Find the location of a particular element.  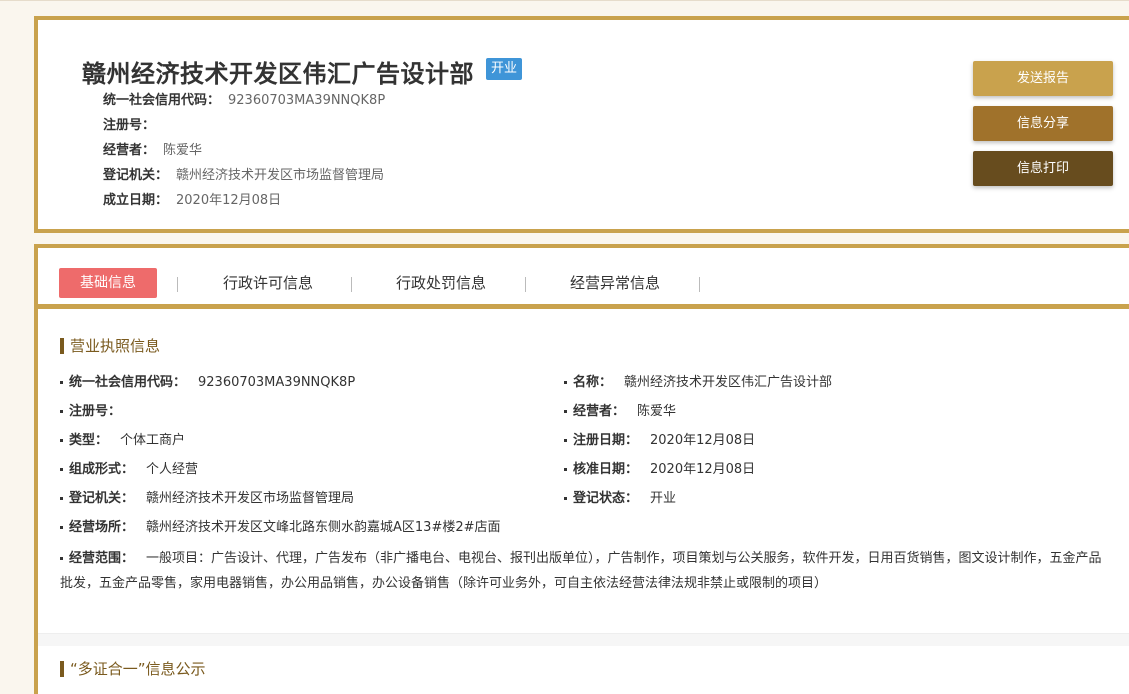

header-authority-label: 登记机关： is located at coordinates (136, 175).